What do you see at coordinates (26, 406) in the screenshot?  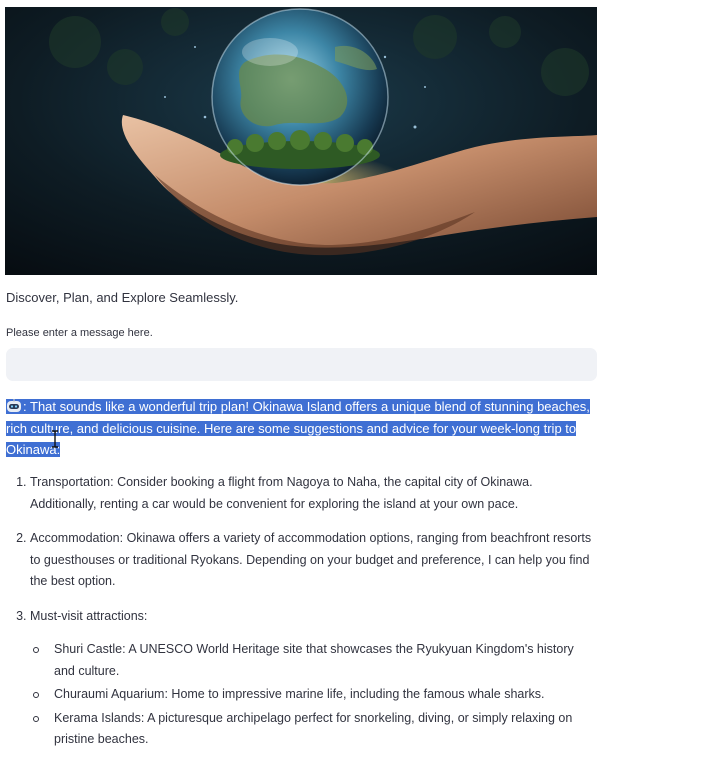 I see `response-prefix: :` at bounding box center [26, 406].